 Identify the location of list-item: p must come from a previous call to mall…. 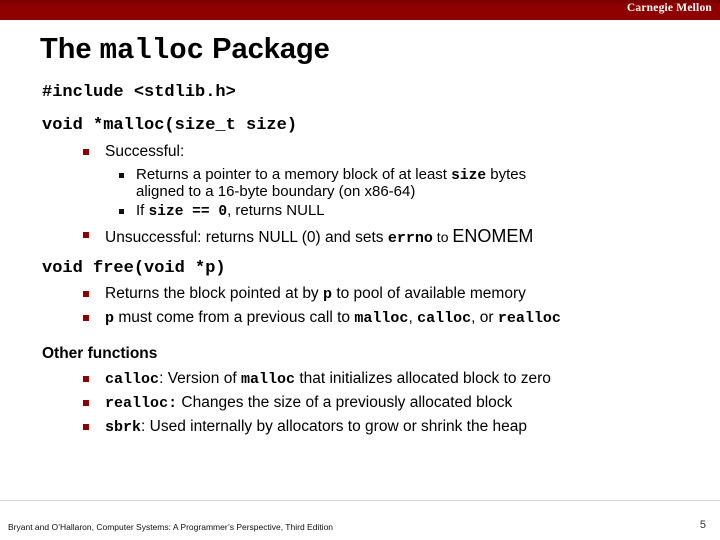
(360, 319).